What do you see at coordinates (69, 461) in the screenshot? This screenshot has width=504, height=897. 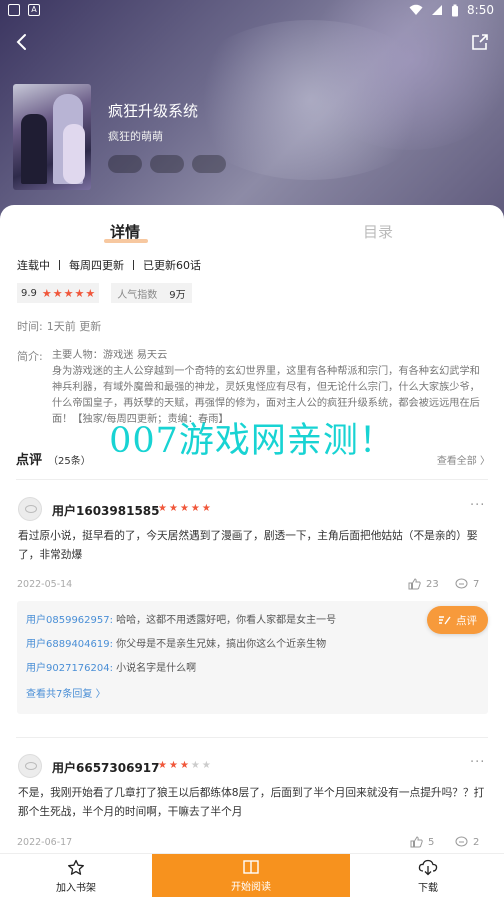 I see `reviews-count: （25条）` at bounding box center [69, 461].